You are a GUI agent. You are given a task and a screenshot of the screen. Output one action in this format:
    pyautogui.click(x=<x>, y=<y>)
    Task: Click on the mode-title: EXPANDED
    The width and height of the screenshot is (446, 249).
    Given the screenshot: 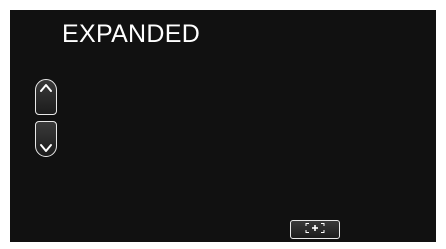 What is the action you would take?
    pyautogui.click(x=131, y=34)
    